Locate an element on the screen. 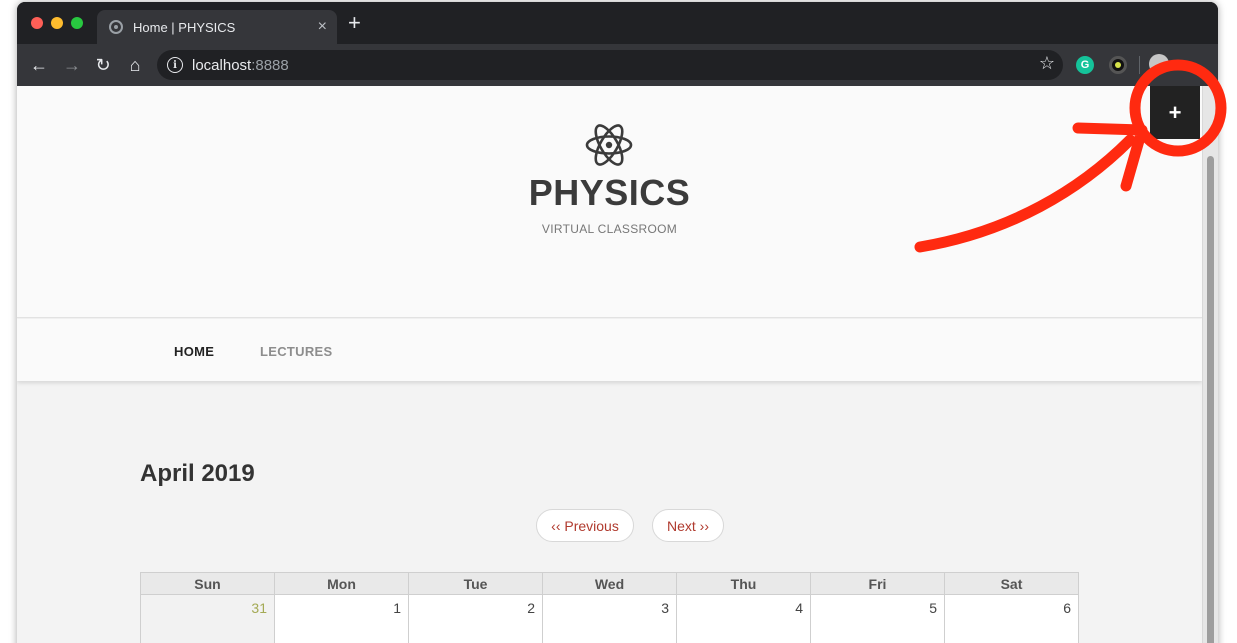 This screenshot has width=1237, height=643. calendar-day-cell: 1 is located at coordinates (341, 618).